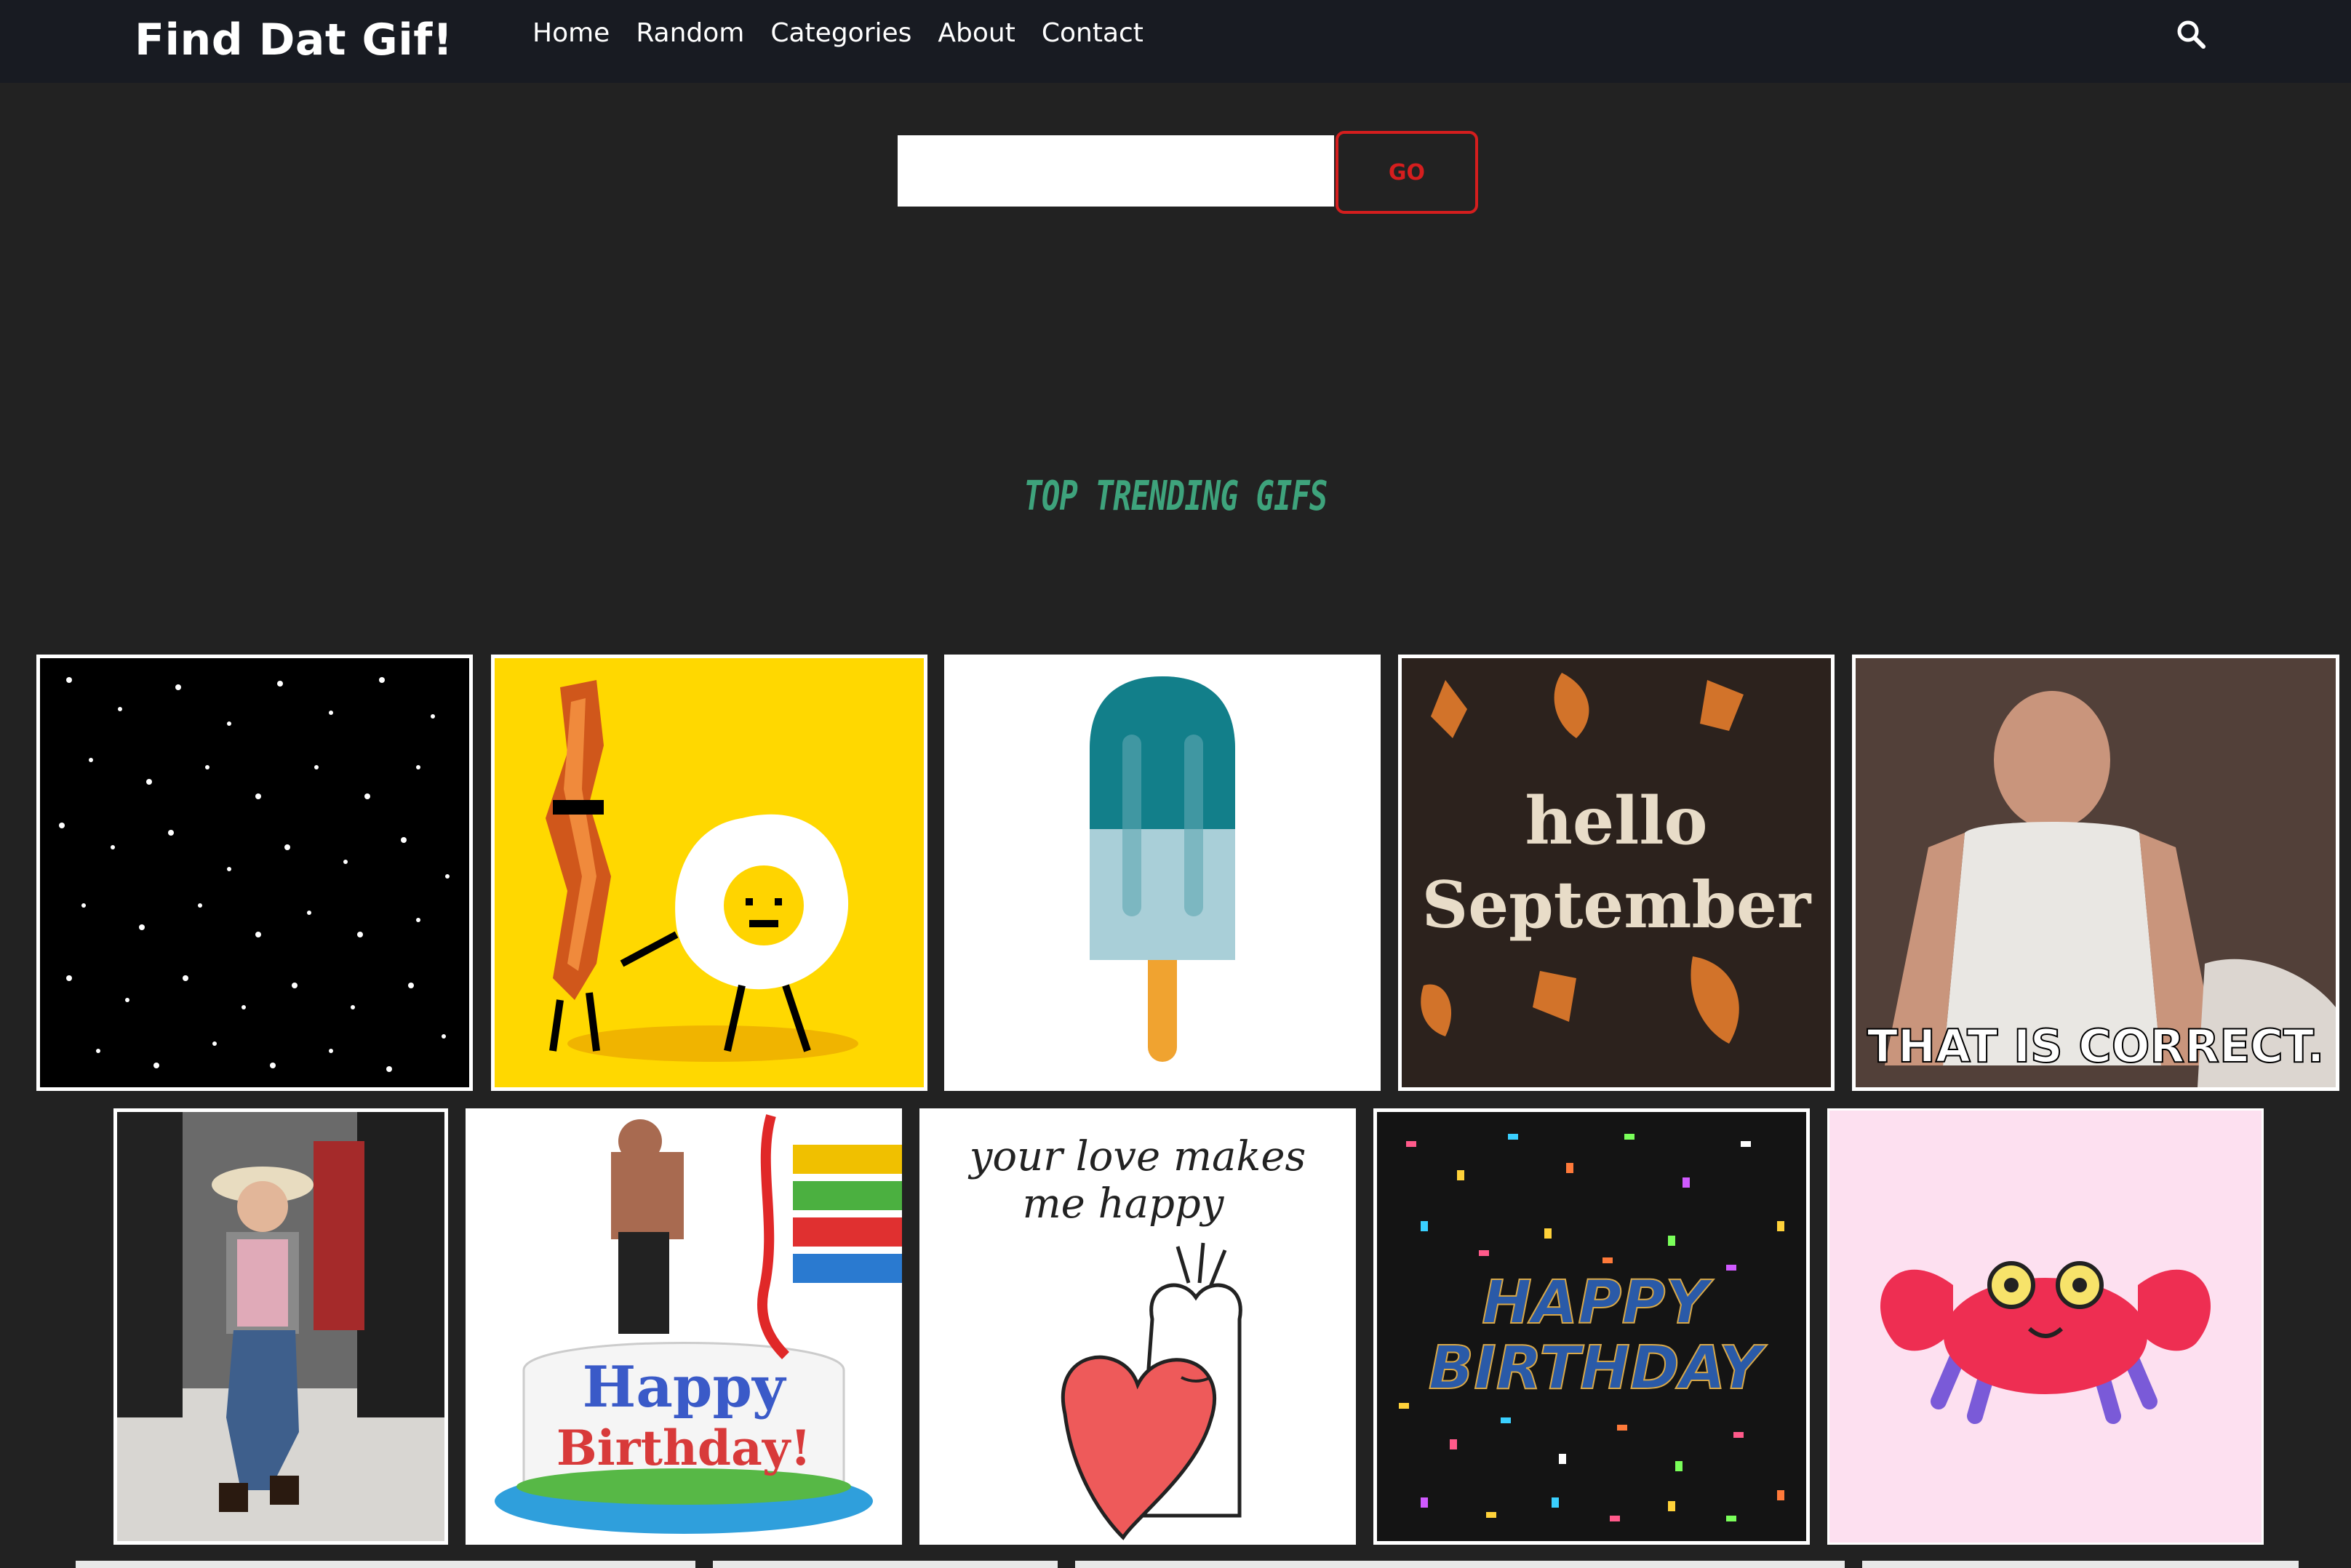  What do you see at coordinates (1407, 172) in the screenshot?
I see `go-button: GO` at bounding box center [1407, 172].